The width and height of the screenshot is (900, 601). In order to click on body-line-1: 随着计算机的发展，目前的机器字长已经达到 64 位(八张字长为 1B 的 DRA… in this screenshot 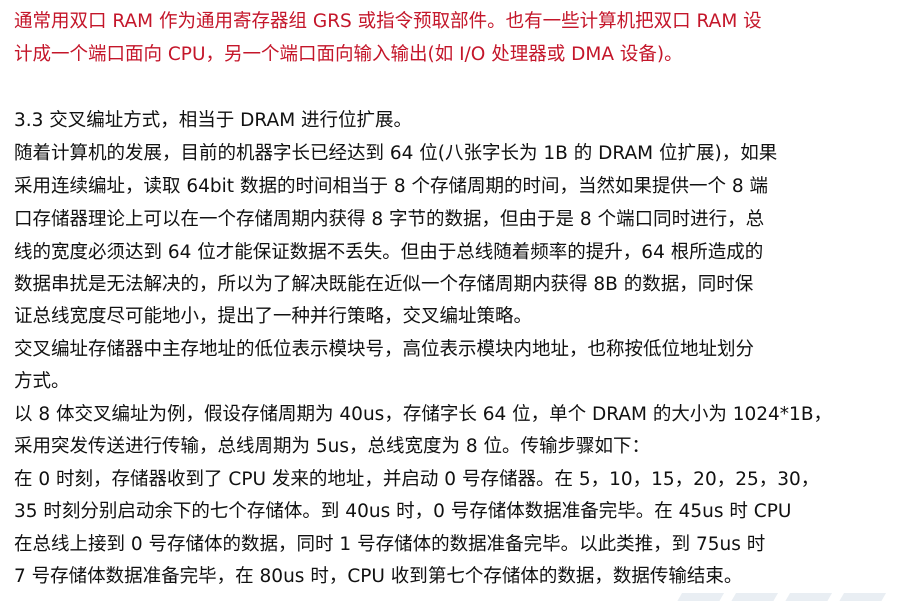, I will do `click(396, 153)`.